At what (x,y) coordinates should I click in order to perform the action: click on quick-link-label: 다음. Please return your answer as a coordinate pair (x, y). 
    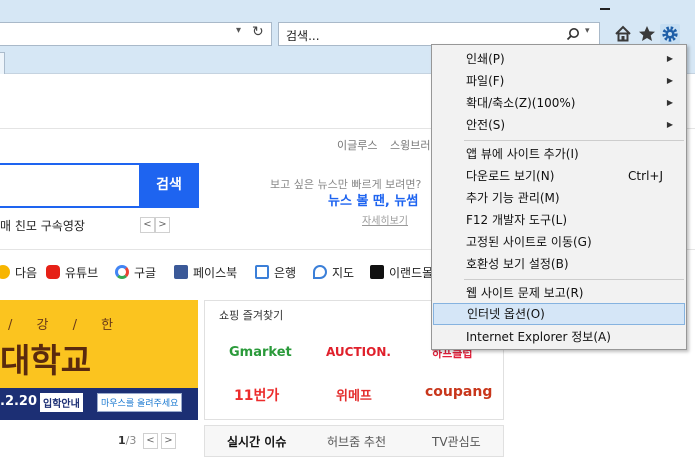
    Looking at the image, I should click on (26, 272).